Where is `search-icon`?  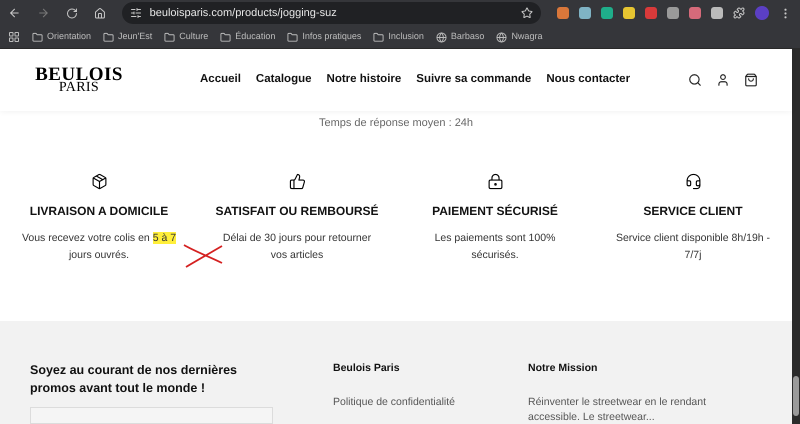 search-icon is located at coordinates (695, 80).